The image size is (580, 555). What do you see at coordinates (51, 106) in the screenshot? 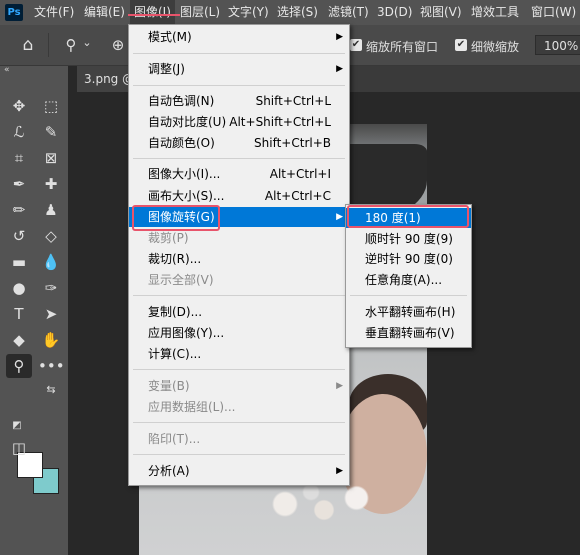
I see `marquee-tool-icon: ⬚` at bounding box center [51, 106].